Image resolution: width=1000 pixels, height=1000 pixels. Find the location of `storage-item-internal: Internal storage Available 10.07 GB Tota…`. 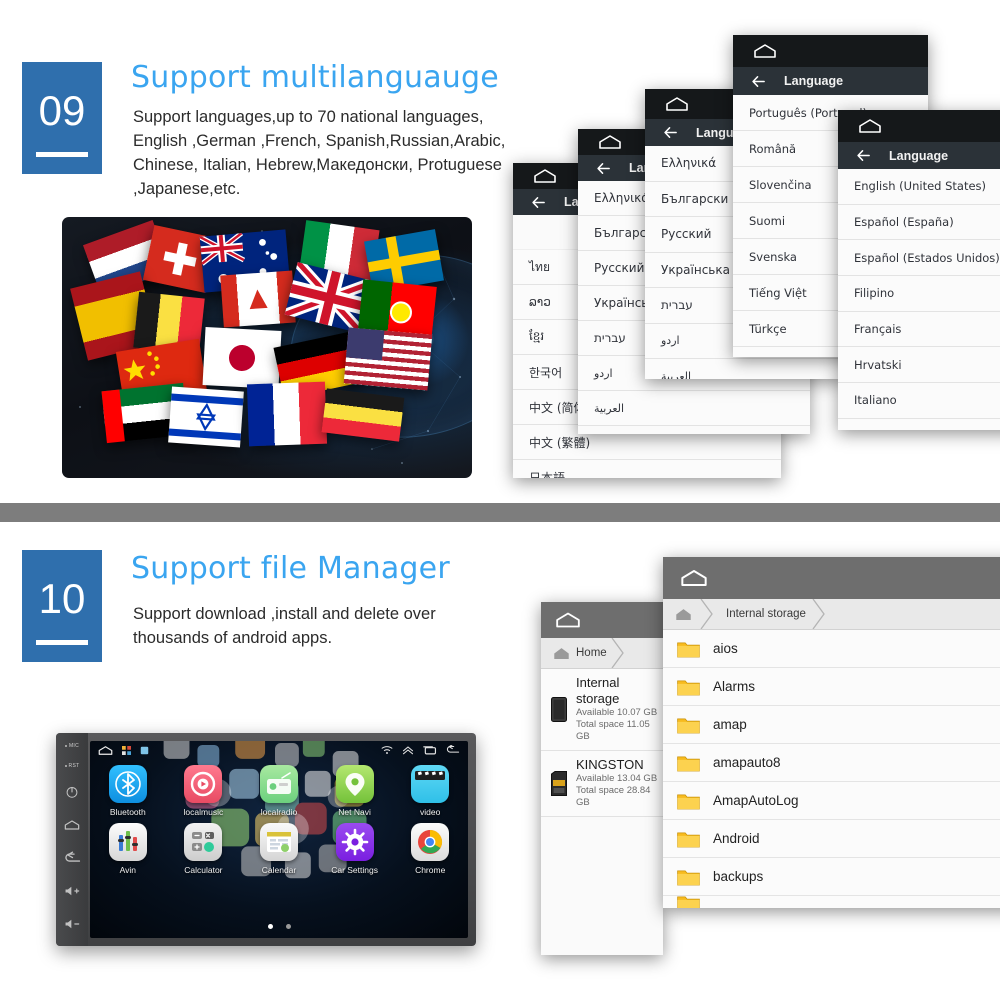

storage-item-internal: Internal storage Available 10.07 GB Tota… is located at coordinates (602, 710).